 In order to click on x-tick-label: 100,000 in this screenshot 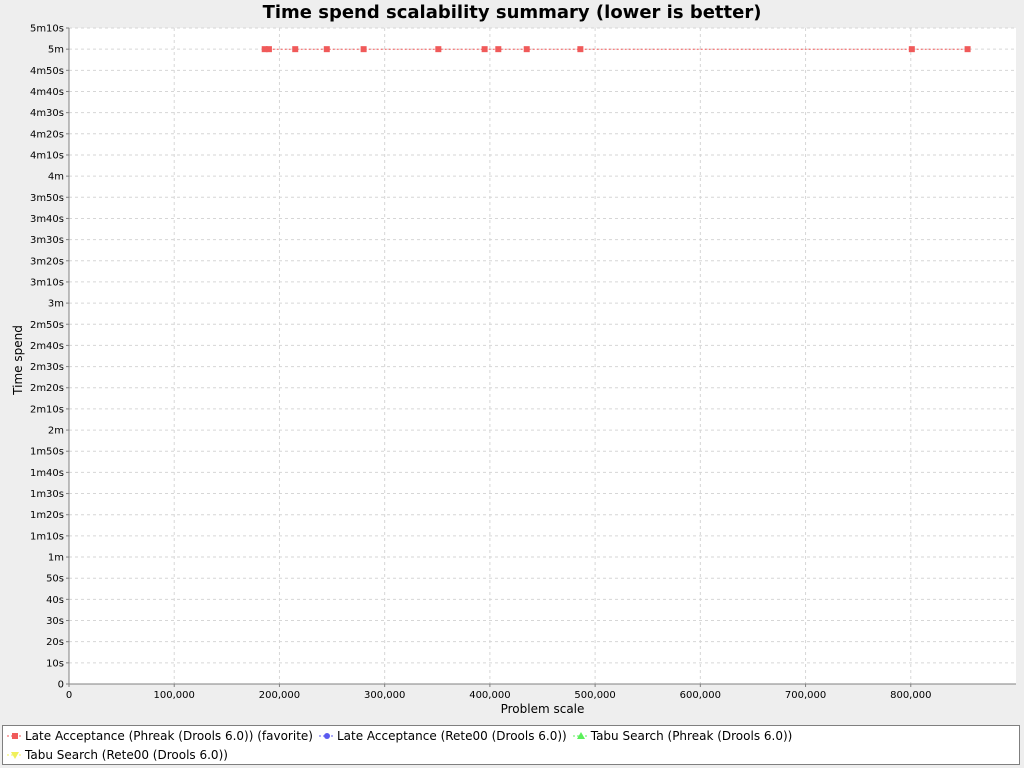, I will do `click(174, 695)`.